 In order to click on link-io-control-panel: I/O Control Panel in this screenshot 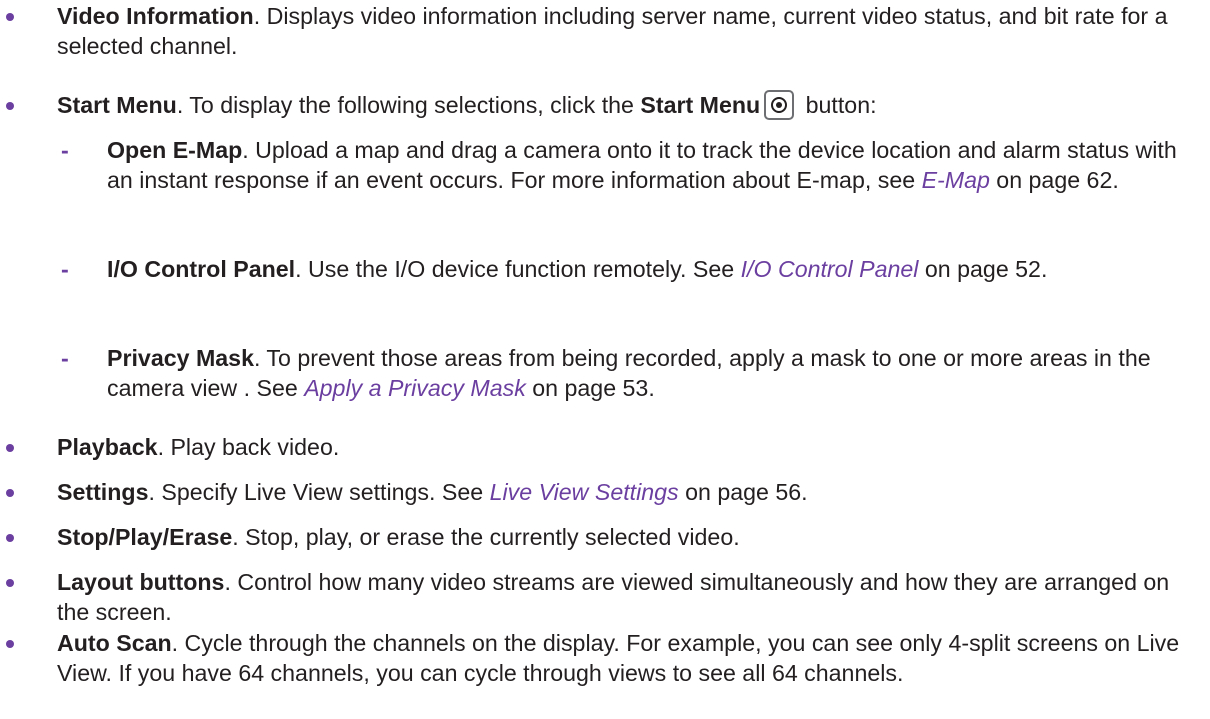, I will do `click(830, 269)`.